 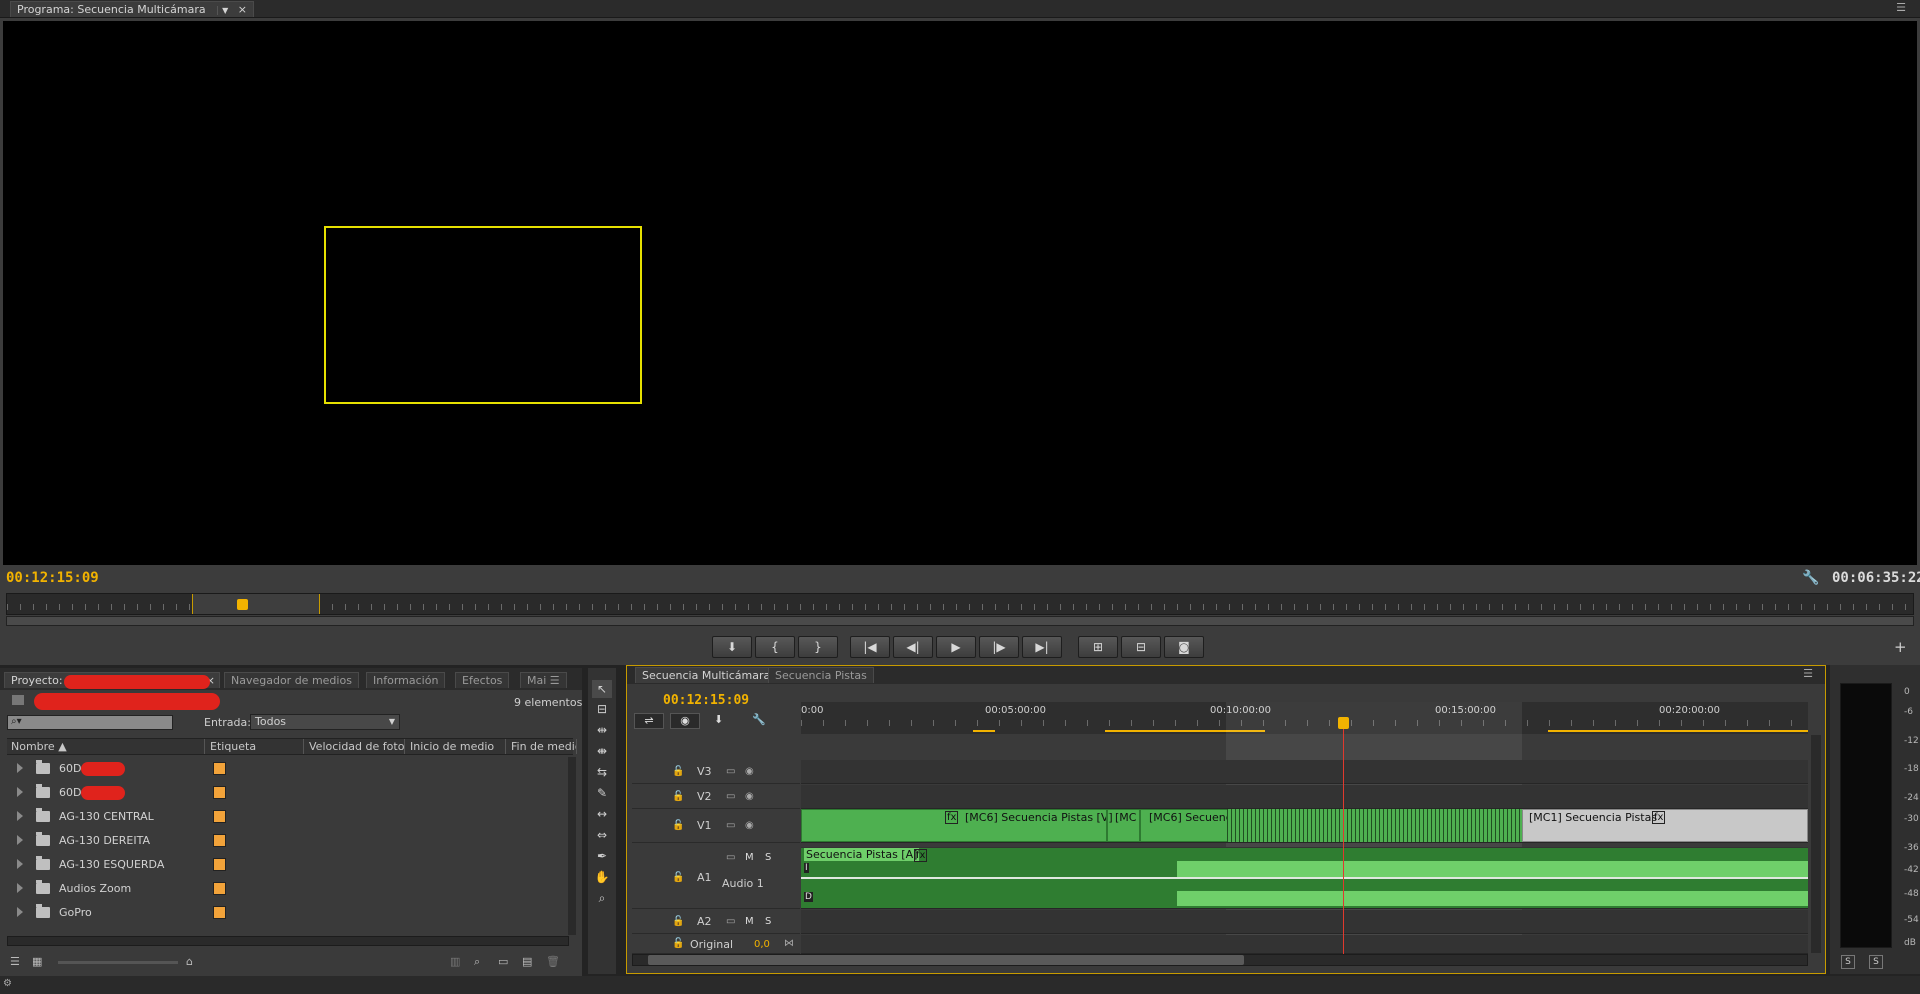 I want to click on timeline-vertical-scrollbar, so click(x=1816, y=844).